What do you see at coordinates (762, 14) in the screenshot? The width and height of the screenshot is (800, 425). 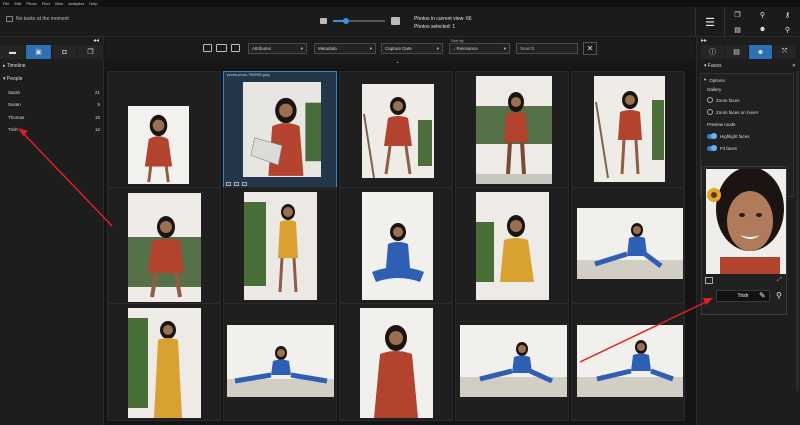 I see `location-pin-icon: ⚲` at bounding box center [762, 14].